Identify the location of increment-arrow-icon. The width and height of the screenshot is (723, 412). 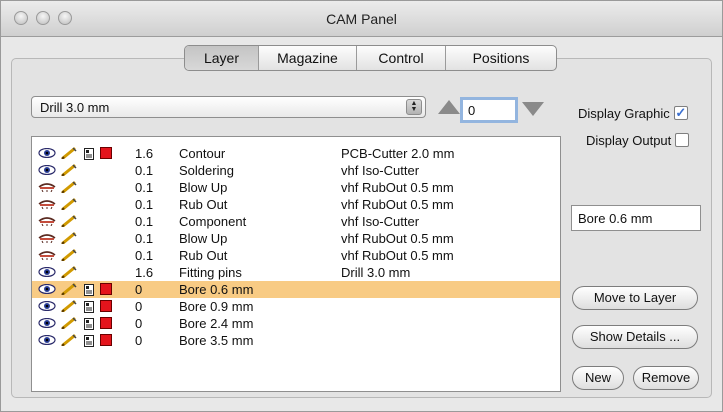
(449, 107).